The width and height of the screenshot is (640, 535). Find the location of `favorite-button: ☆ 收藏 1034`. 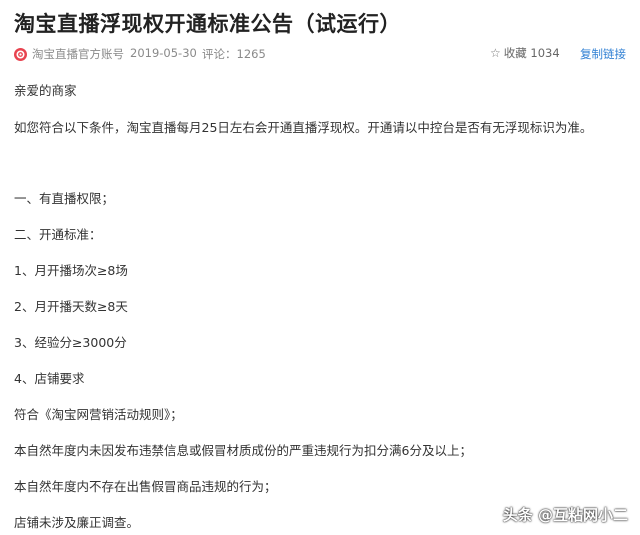

favorite-button: ☆ 收藏 1034 is located at coordinates (525, 53).